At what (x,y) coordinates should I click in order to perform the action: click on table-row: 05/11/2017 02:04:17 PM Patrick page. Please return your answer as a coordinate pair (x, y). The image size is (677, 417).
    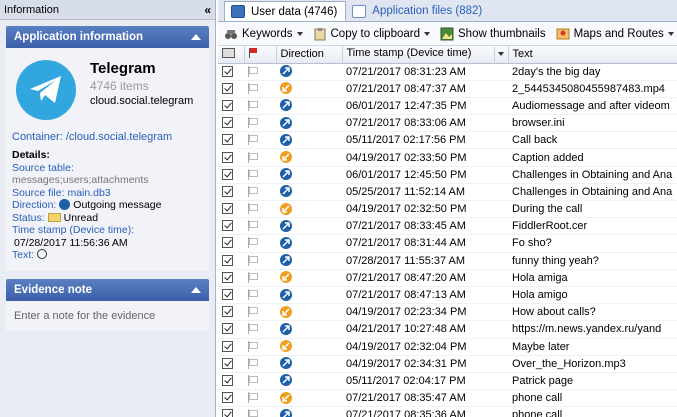
    Looking at the image, I should click on (447, 381).